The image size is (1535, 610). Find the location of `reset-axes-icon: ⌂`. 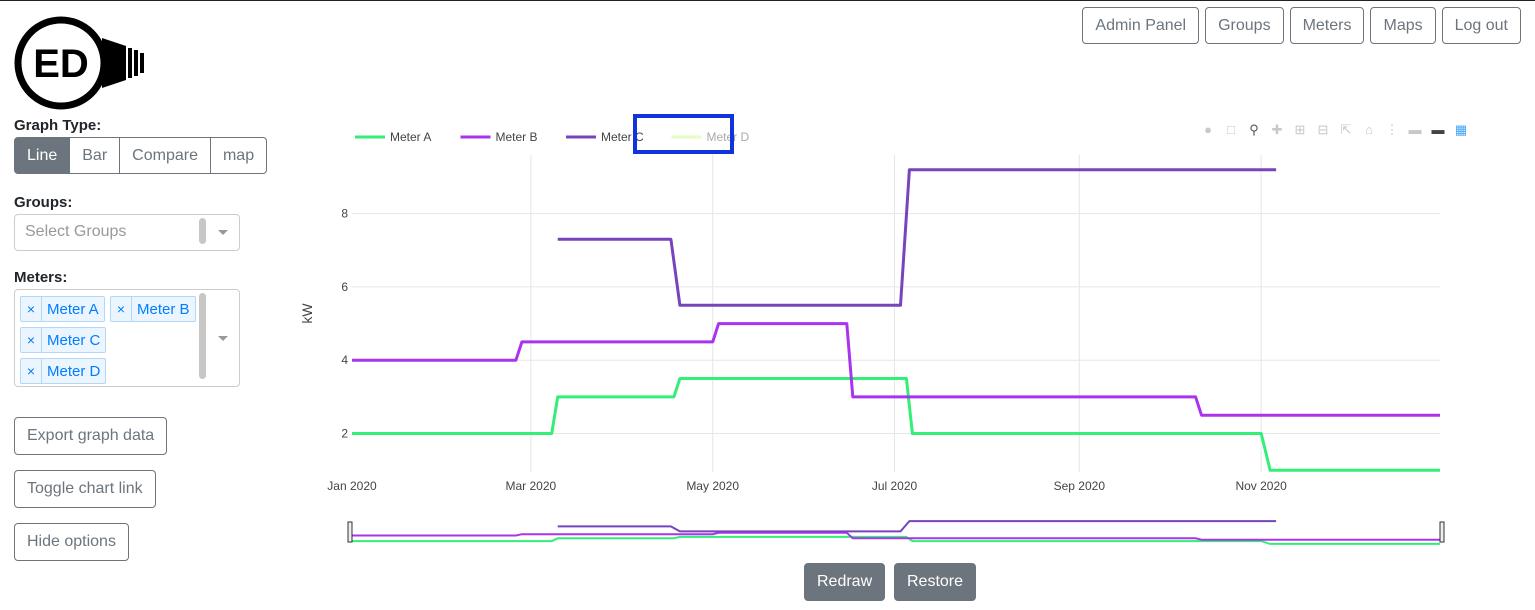

reset-axes-icon: ⌂ is located at coordinates (1369, 130).